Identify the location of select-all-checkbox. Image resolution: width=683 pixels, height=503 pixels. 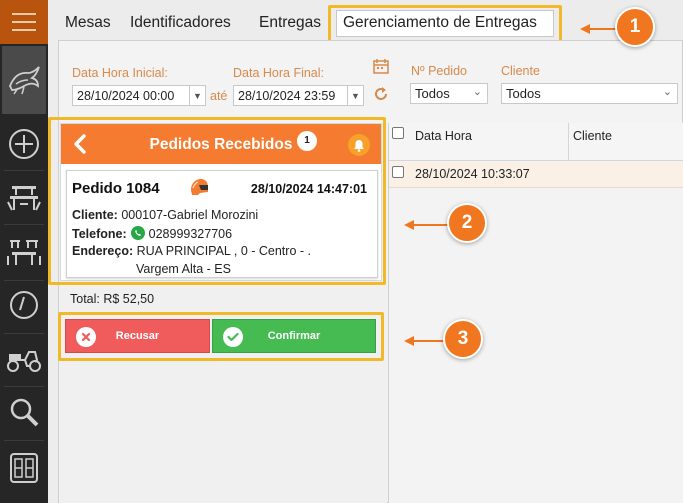
(398, 133).